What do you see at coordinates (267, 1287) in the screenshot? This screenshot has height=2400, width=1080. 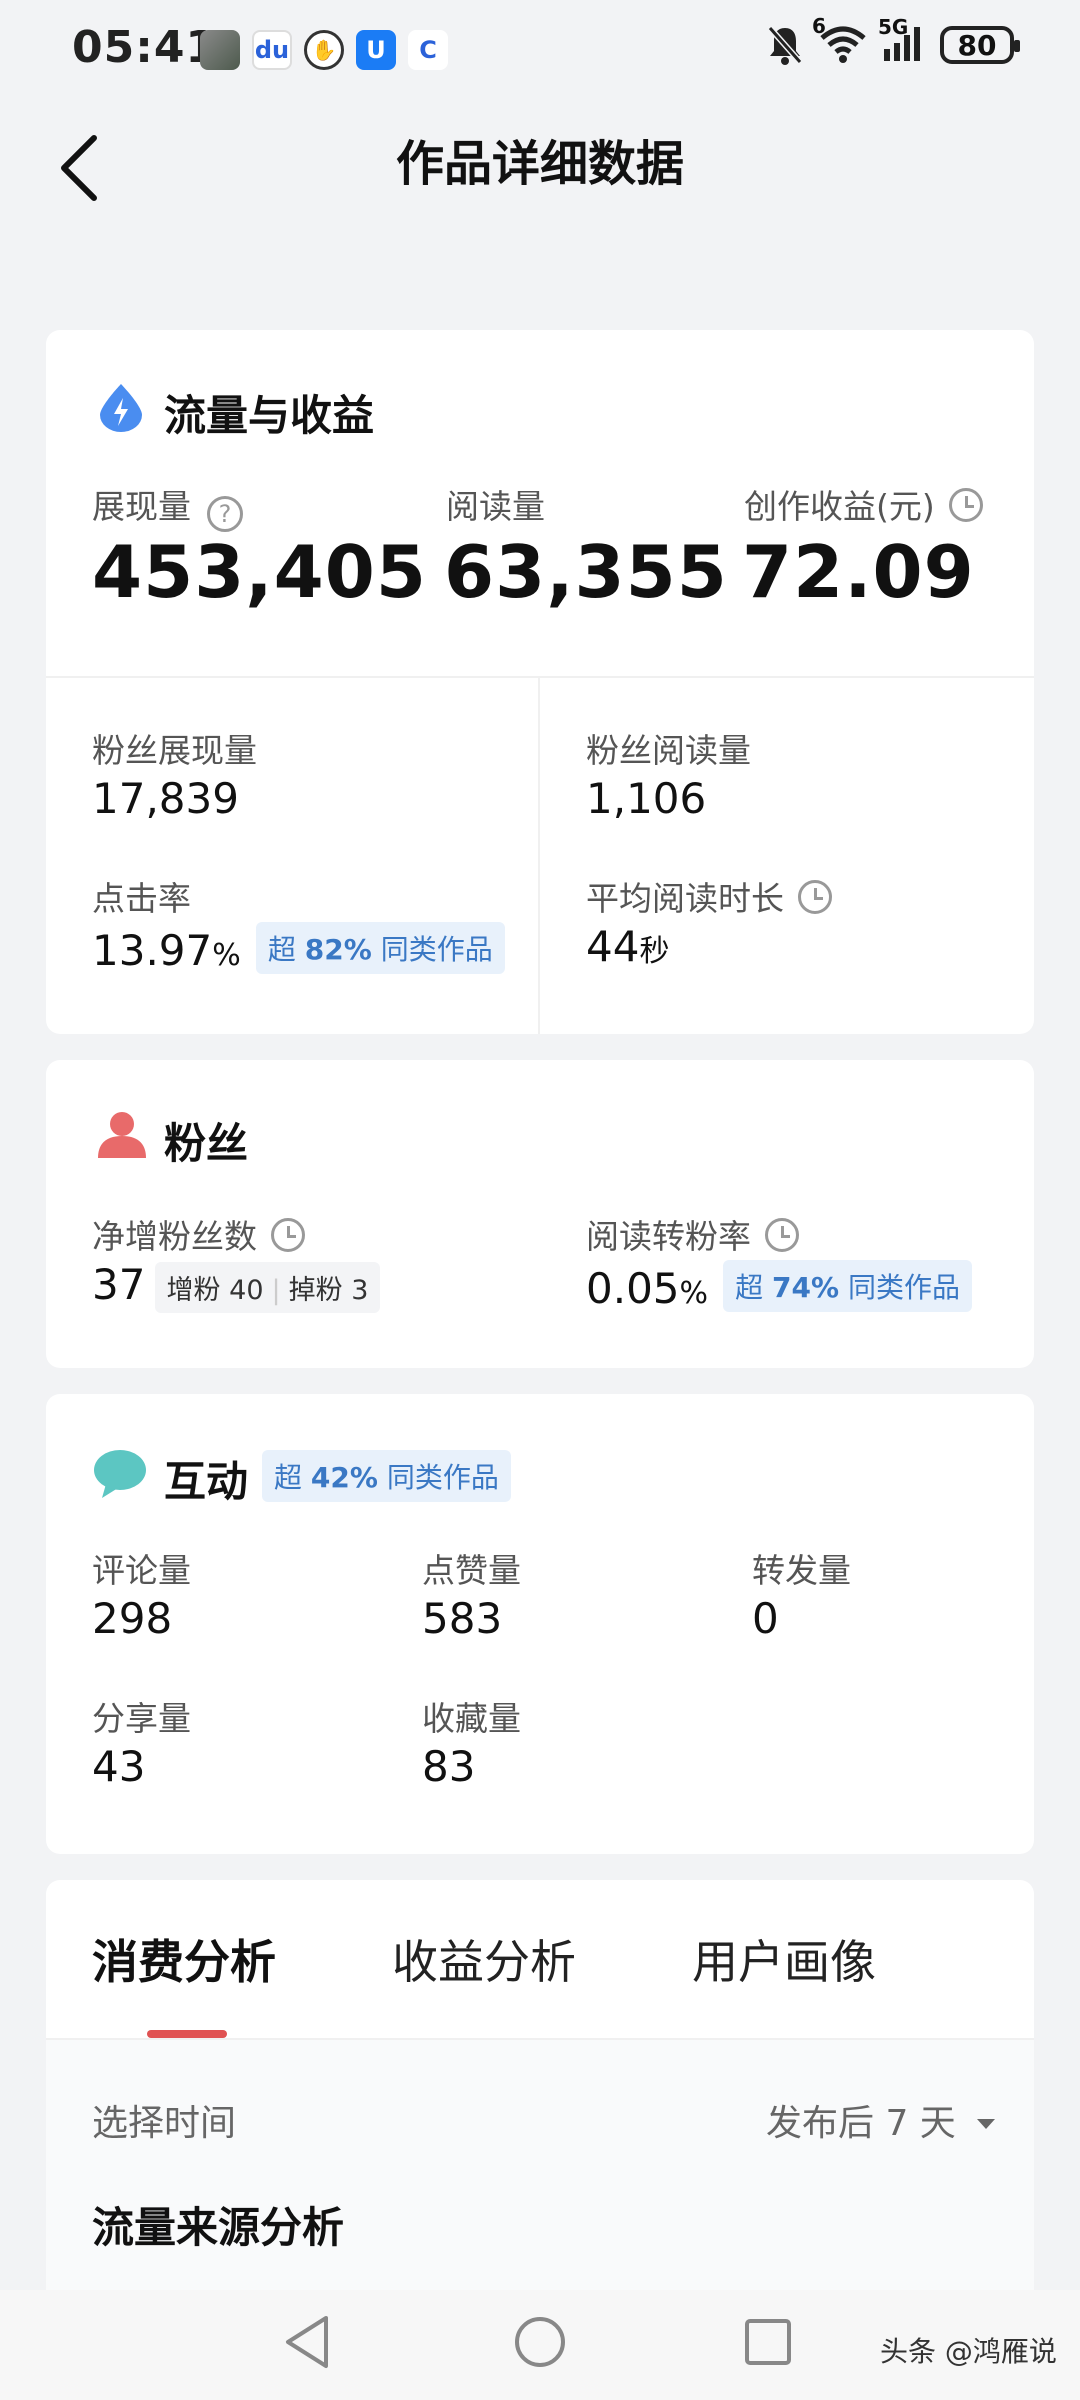 I see `fans-change-badge: 增粉 40 | 掉粉 3` at bounding box center [267, 1287].